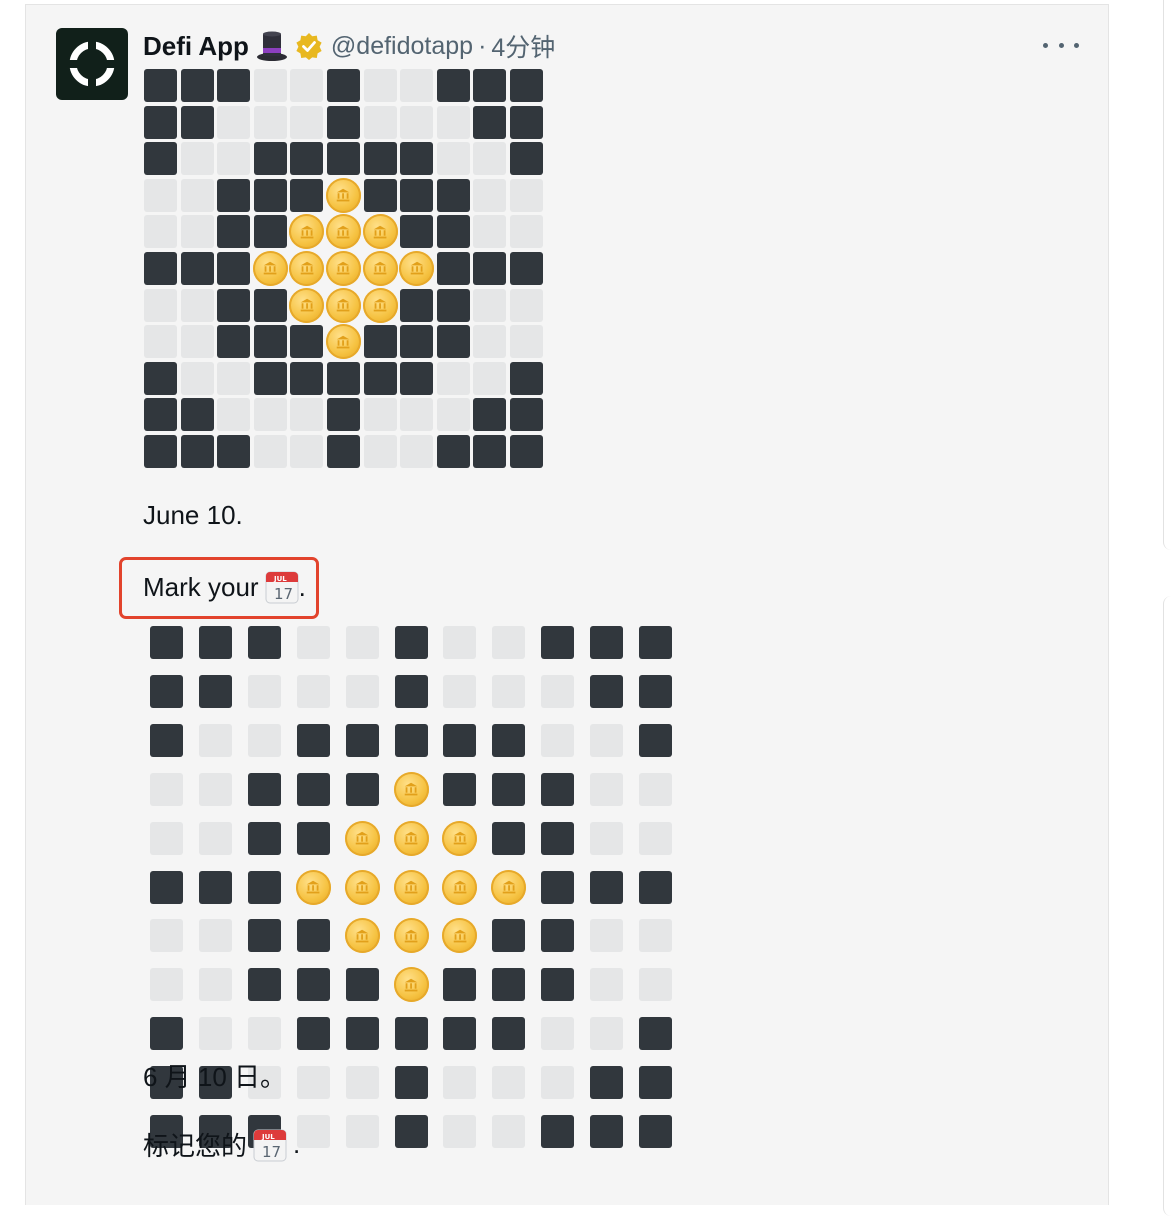 The width and height of the screenshot is (1175, 1216). What do you see at coordinates (402, 46) in the screenshot?
I see `user-handle: @defidotapp` at bounding box center [402, 46].